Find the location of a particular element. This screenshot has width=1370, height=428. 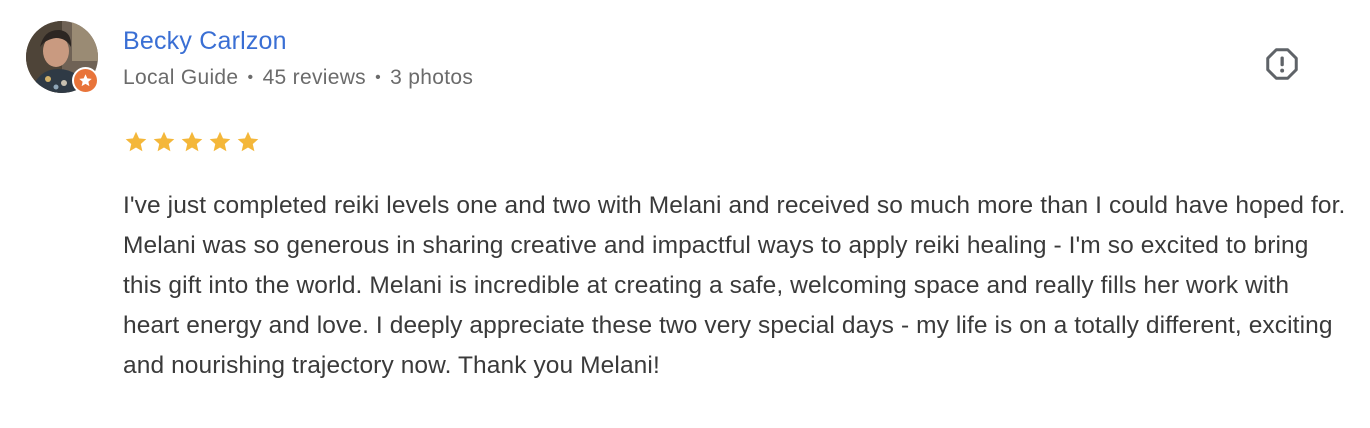

report-review-button is located at coordinates (1282, 64).